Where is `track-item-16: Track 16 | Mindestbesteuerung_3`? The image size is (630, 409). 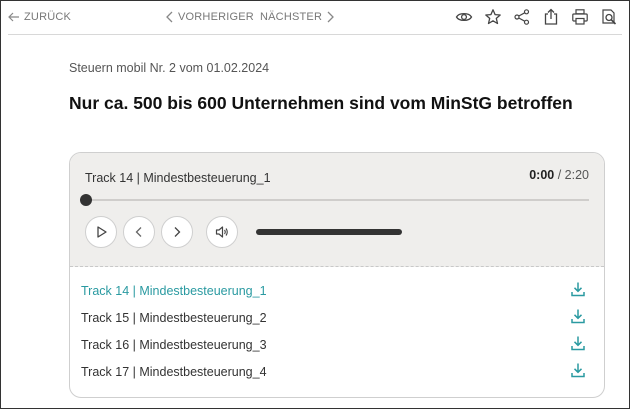 track-item-16: Track 16 | Mindestbesteuerung_3 is located at coordinates (337, 343).